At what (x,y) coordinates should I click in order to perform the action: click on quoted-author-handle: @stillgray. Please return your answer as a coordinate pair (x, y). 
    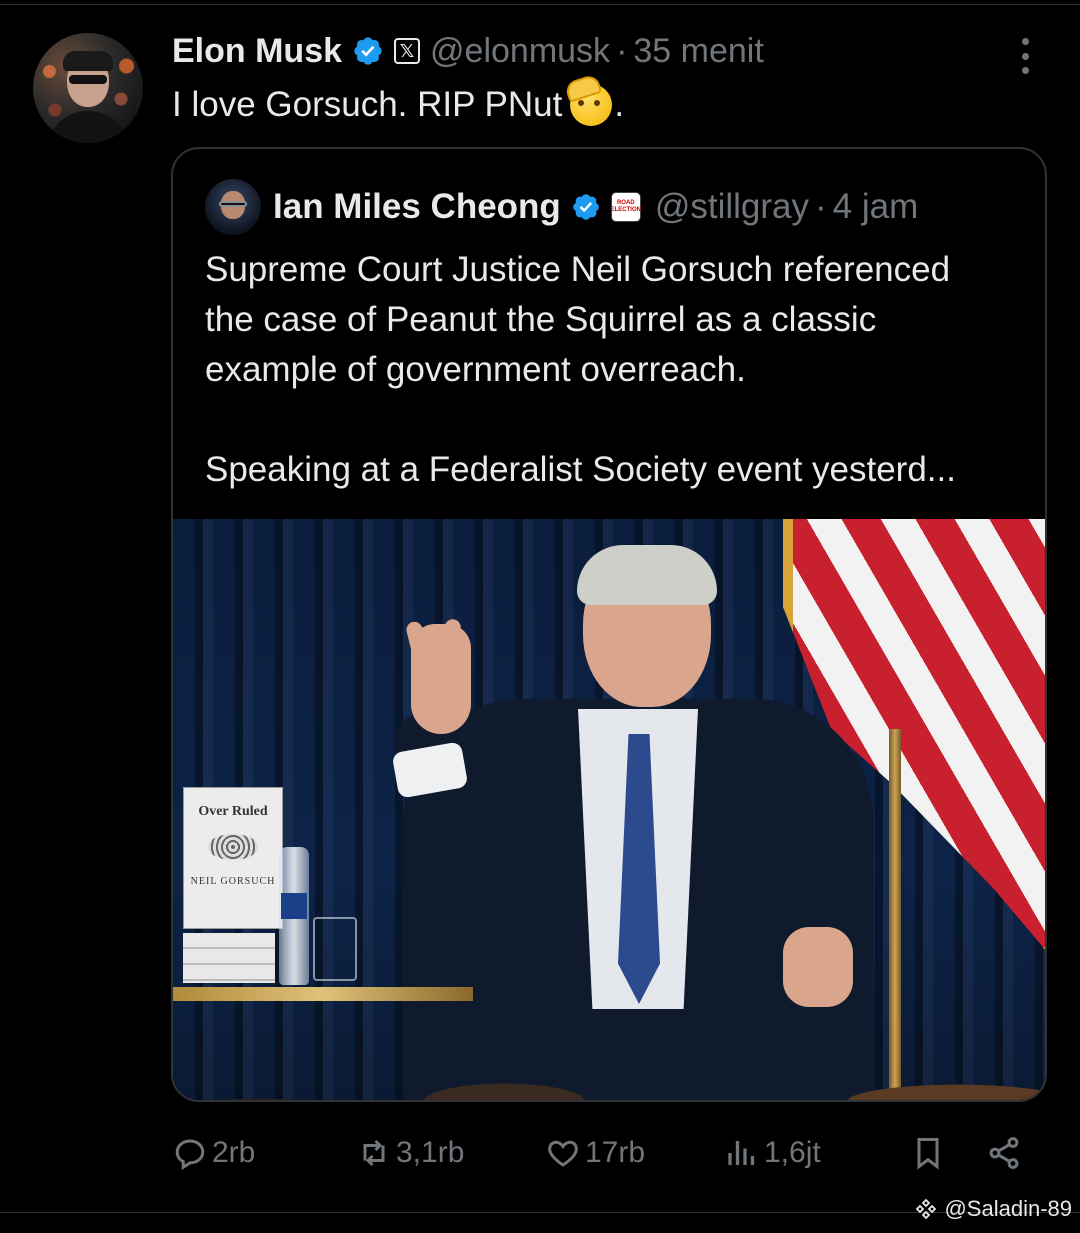
    Looking at the image, I should click on (731, 206).